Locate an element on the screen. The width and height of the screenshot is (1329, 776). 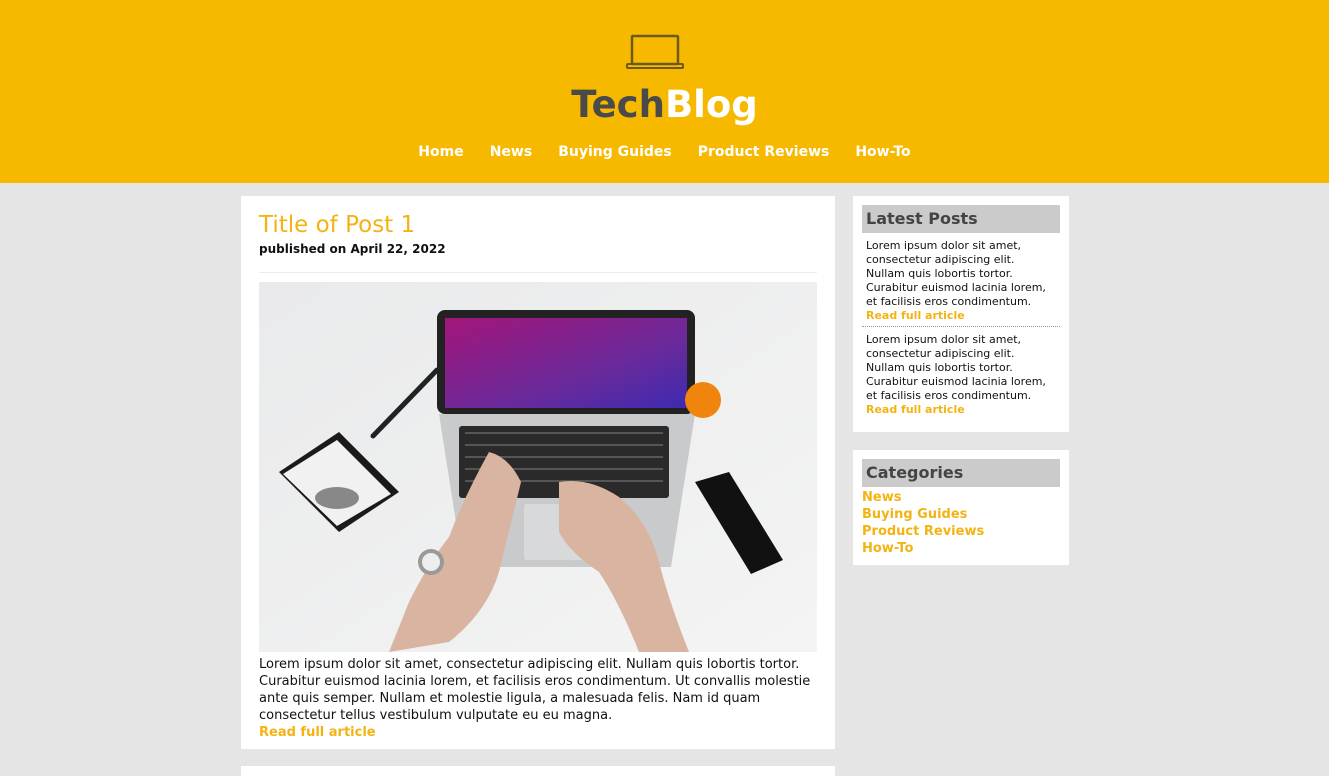
site-logo: TechBlog is located at coordinates (664, 105).